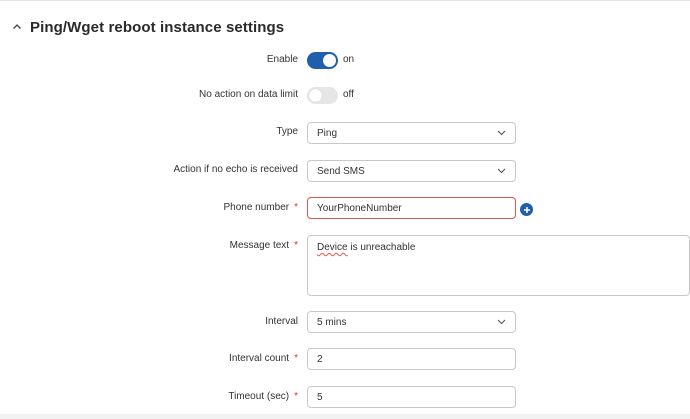  What do you see at coordinates (282, 59) in the screenshot?
I see `enable-label: Enable` at bounding box center [282, 59].